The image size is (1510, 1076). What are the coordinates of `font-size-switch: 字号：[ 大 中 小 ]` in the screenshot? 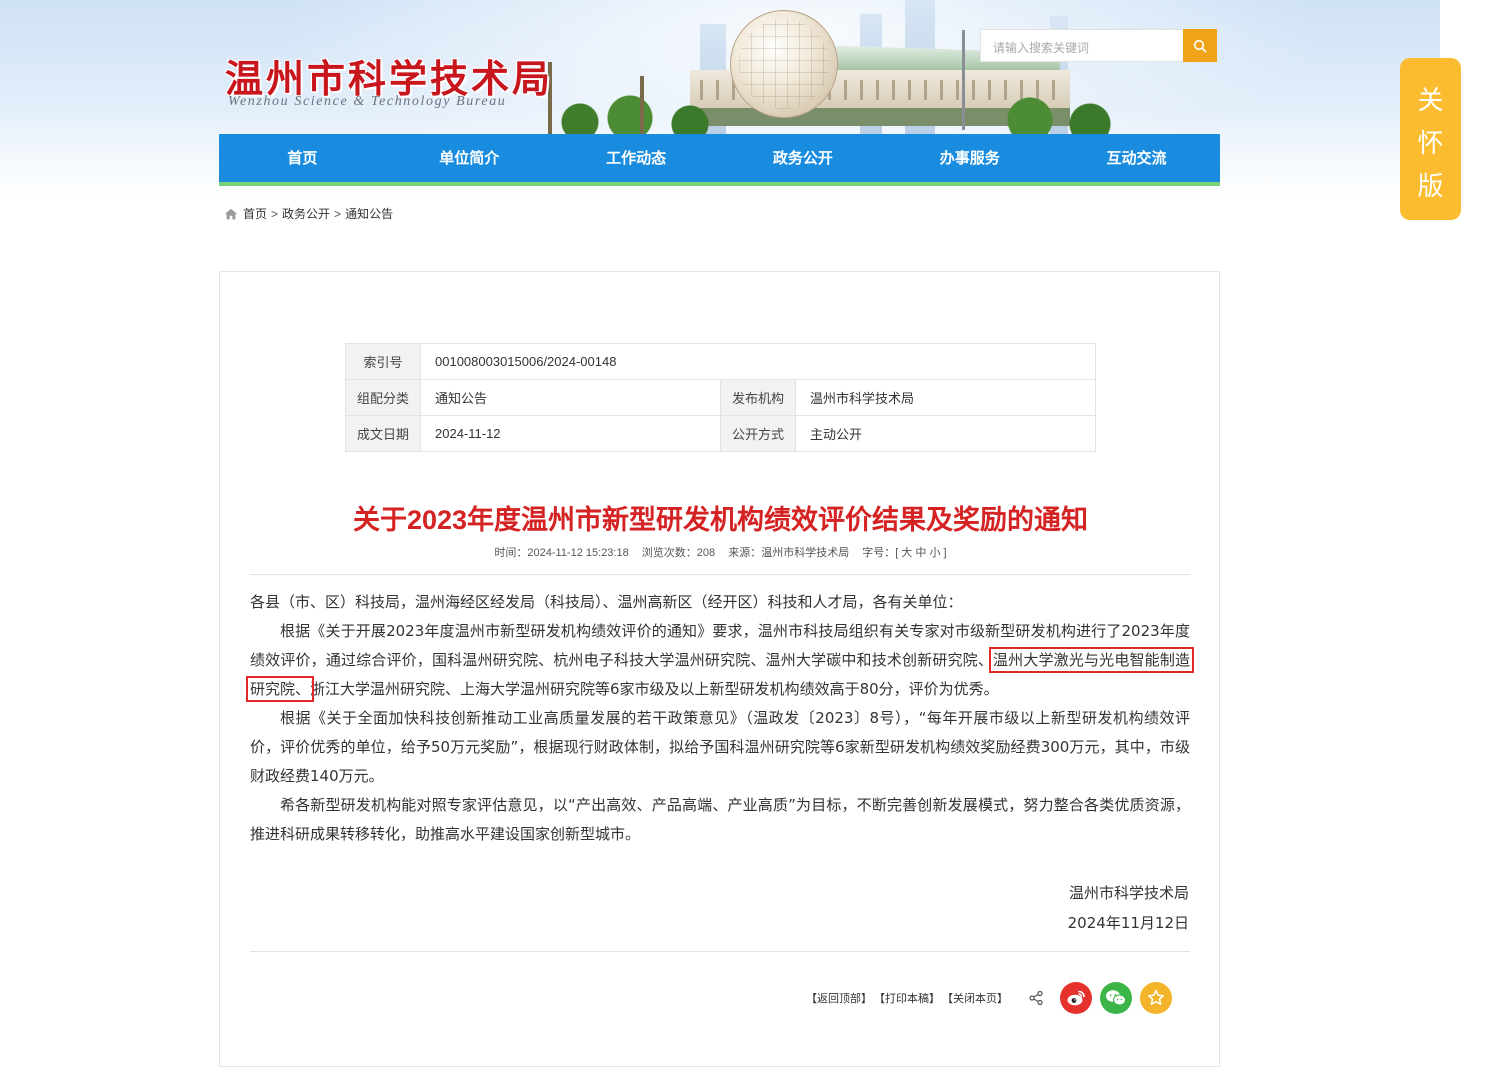 It's located at (904, 553).